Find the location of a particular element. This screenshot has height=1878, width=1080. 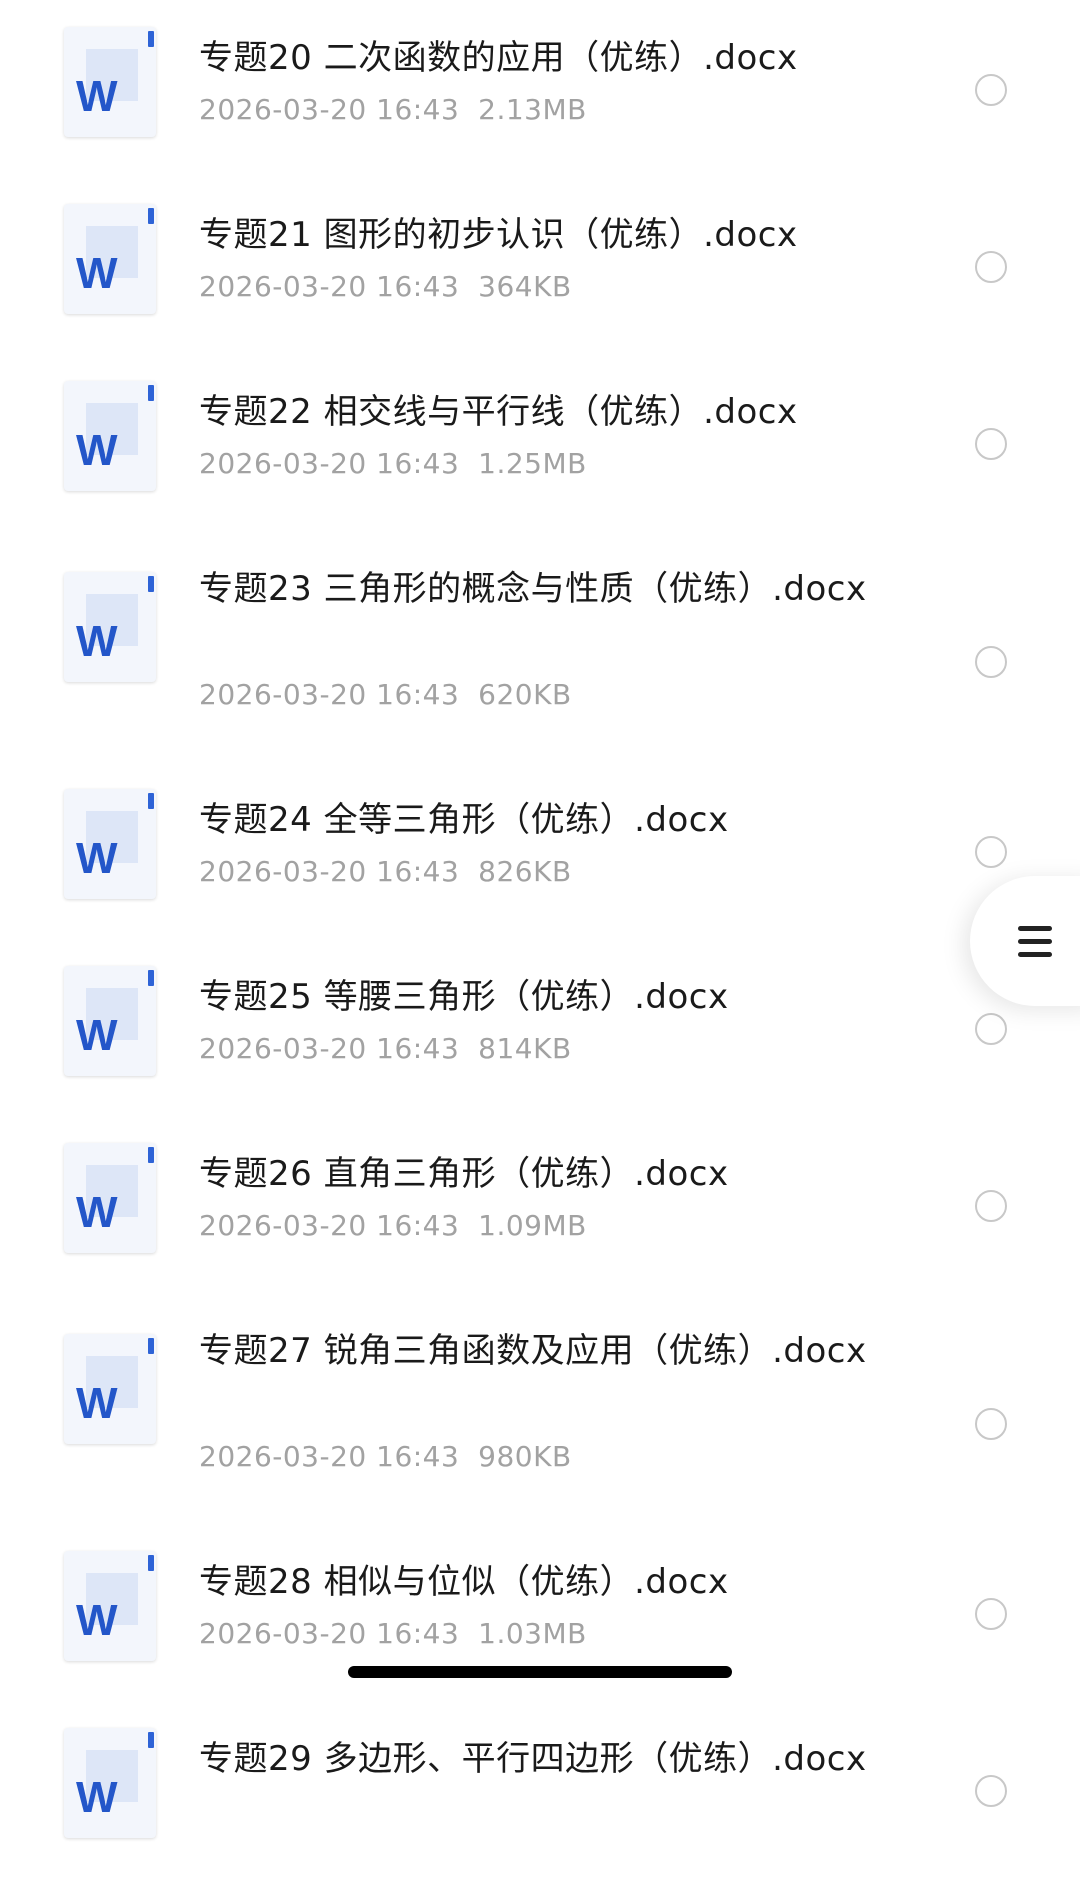

file-name: 专题25 等腰三角形（优练）.docx is located at coordinates (464, 997).